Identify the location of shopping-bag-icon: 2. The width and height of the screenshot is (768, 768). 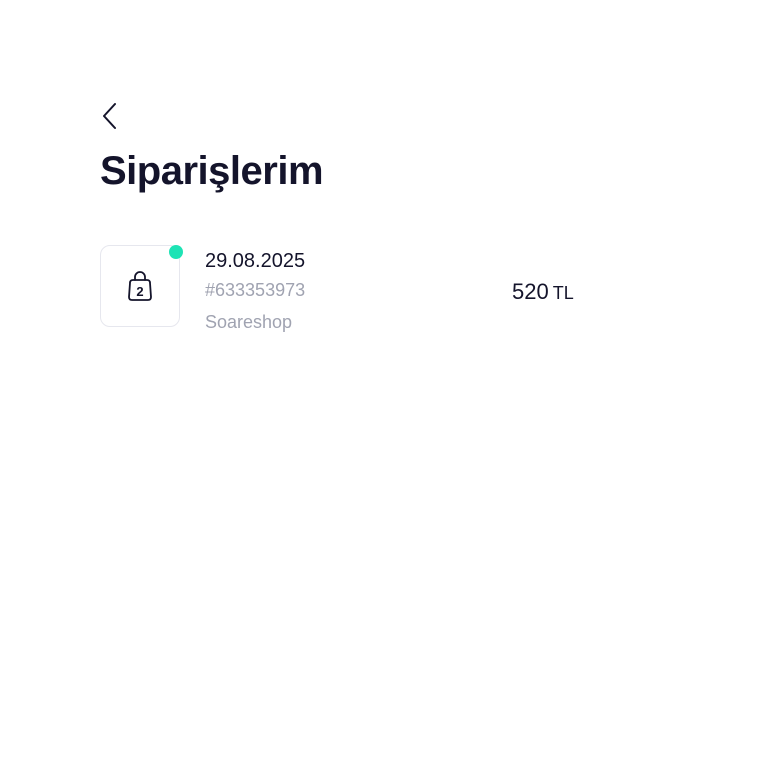
(140, 286).